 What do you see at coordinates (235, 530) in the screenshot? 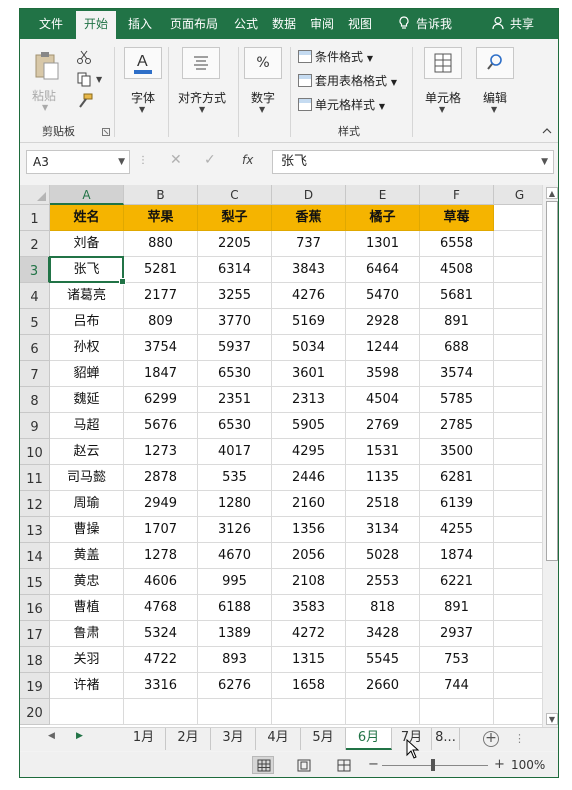
I see `table-cell: 3126` at bounding box center [235, 530].